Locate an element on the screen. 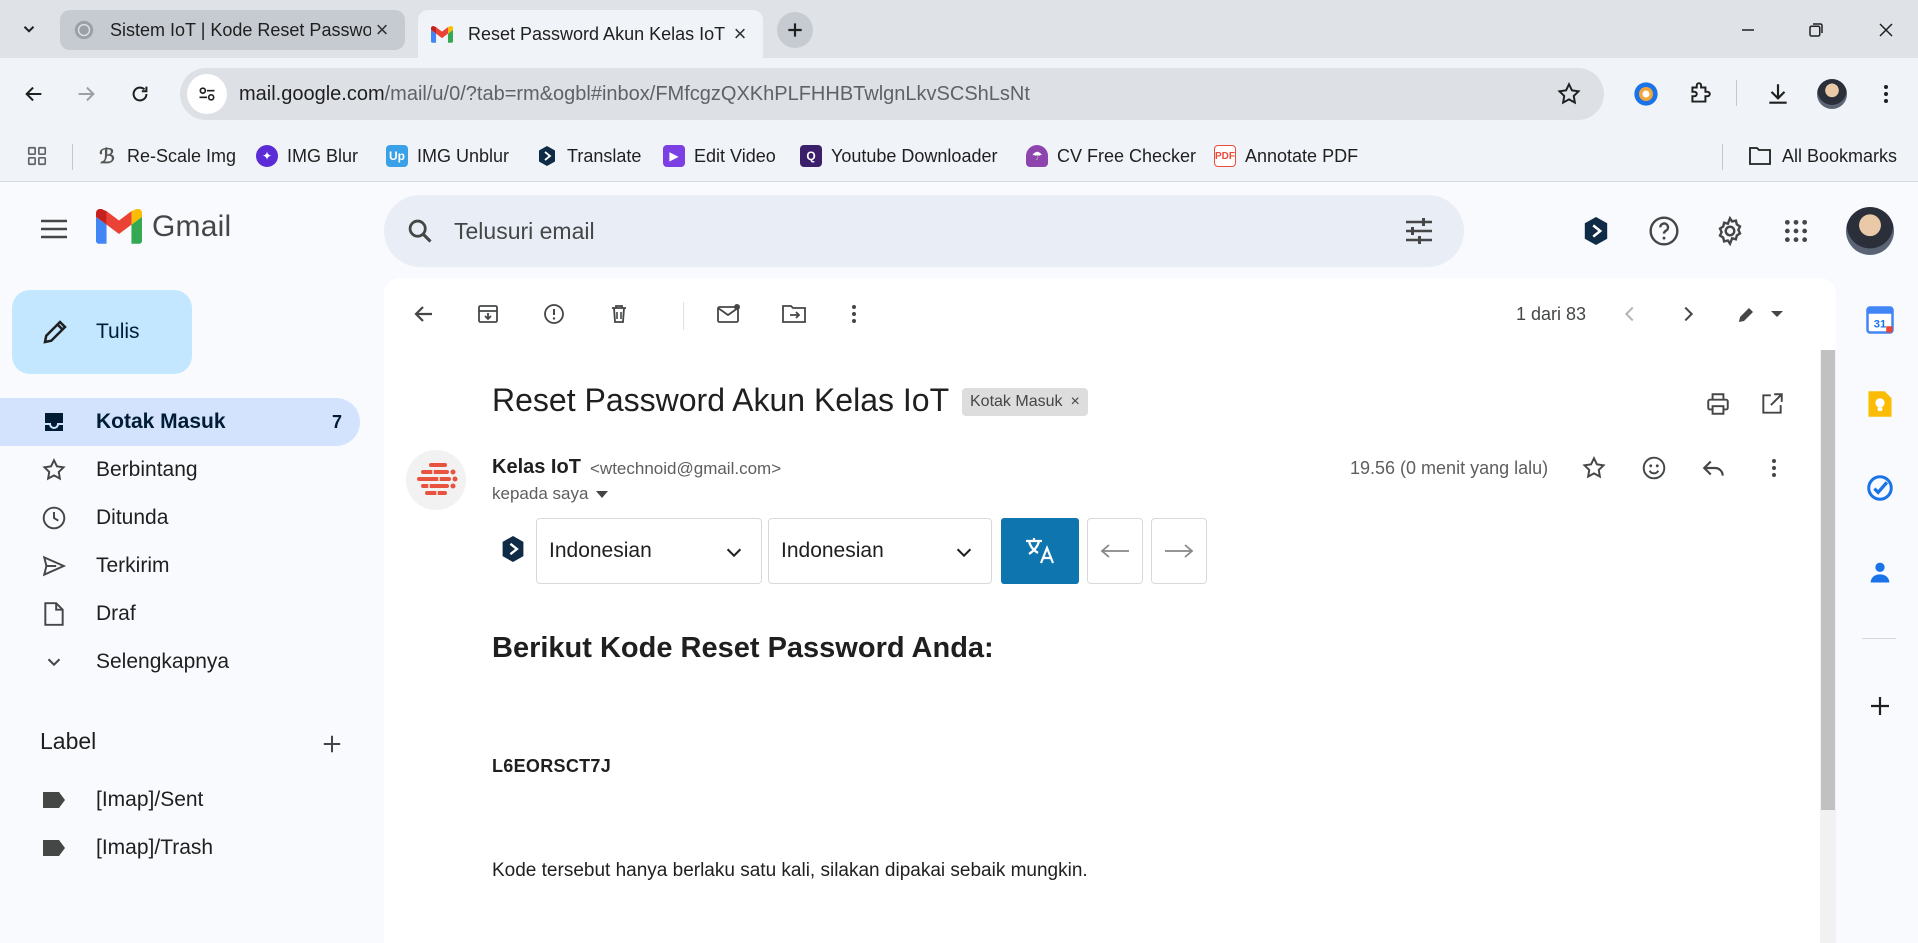  settings-button is located at coordinates (1730, 231).